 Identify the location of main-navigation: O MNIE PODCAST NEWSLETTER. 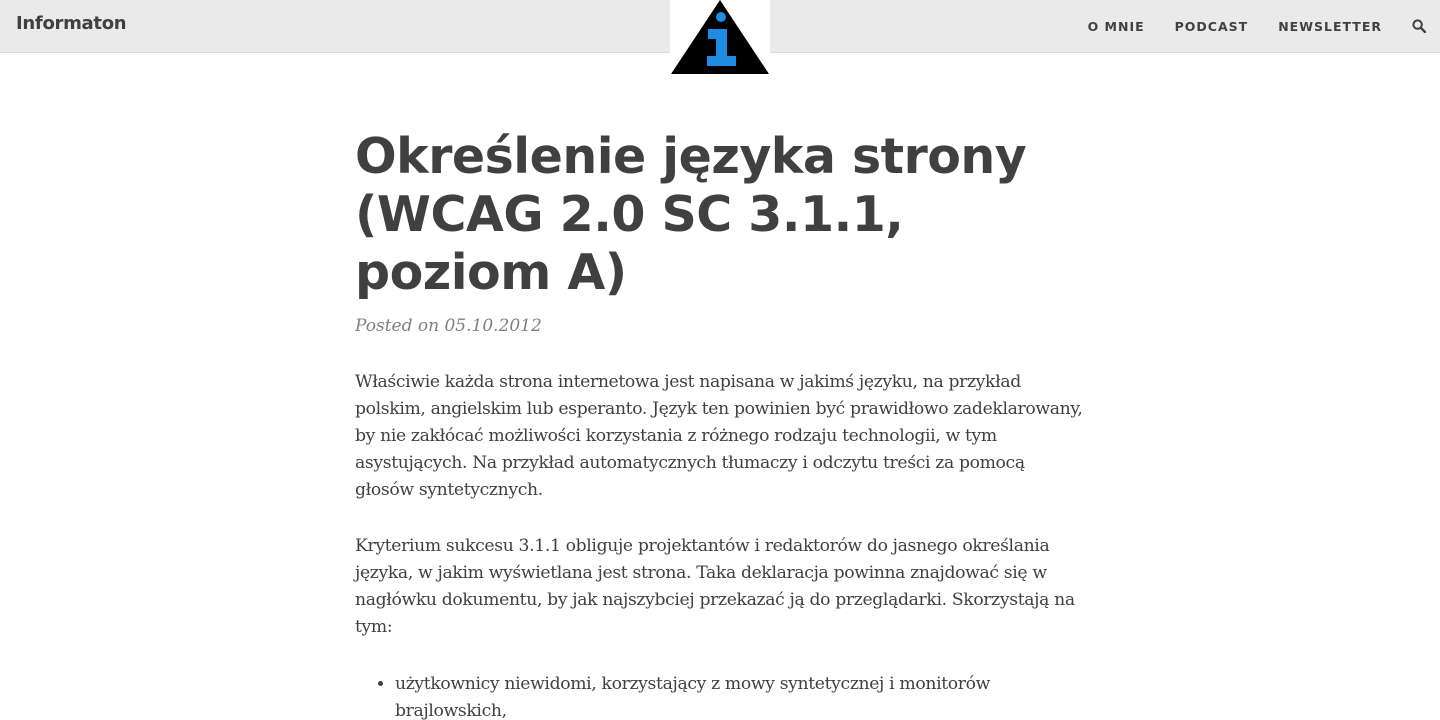
(1242, 26).